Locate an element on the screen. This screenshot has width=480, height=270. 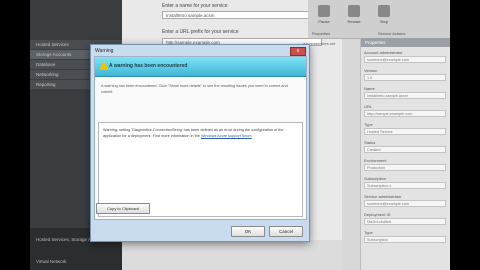
nav-virtual-network: Virtual Network is located at coordinates (51, 261).